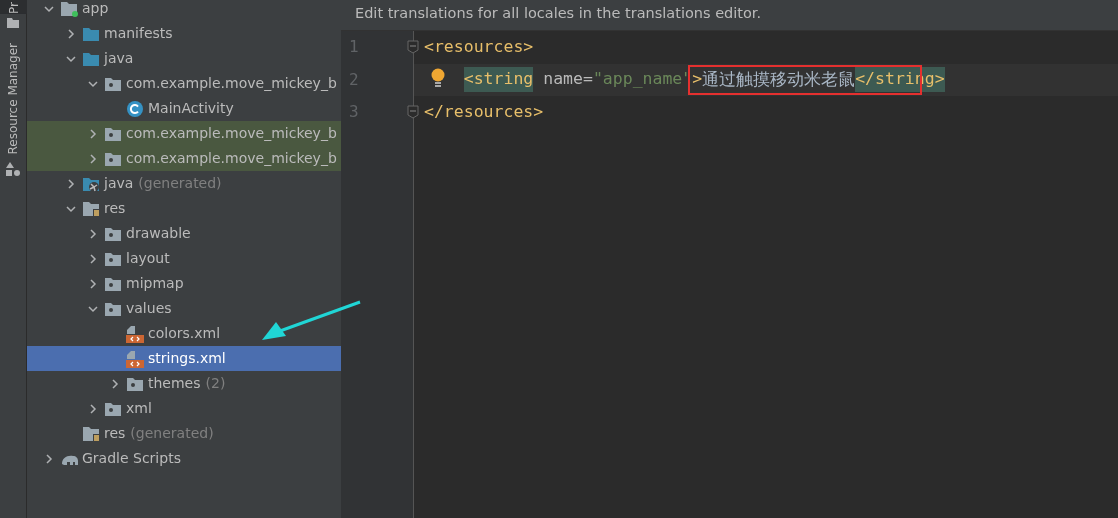 The image size is (1118, 518). What do you see at coordinates (215, 383) in the screenshot?
I see `tree-note: (2)` at bounding box center [215, 383].